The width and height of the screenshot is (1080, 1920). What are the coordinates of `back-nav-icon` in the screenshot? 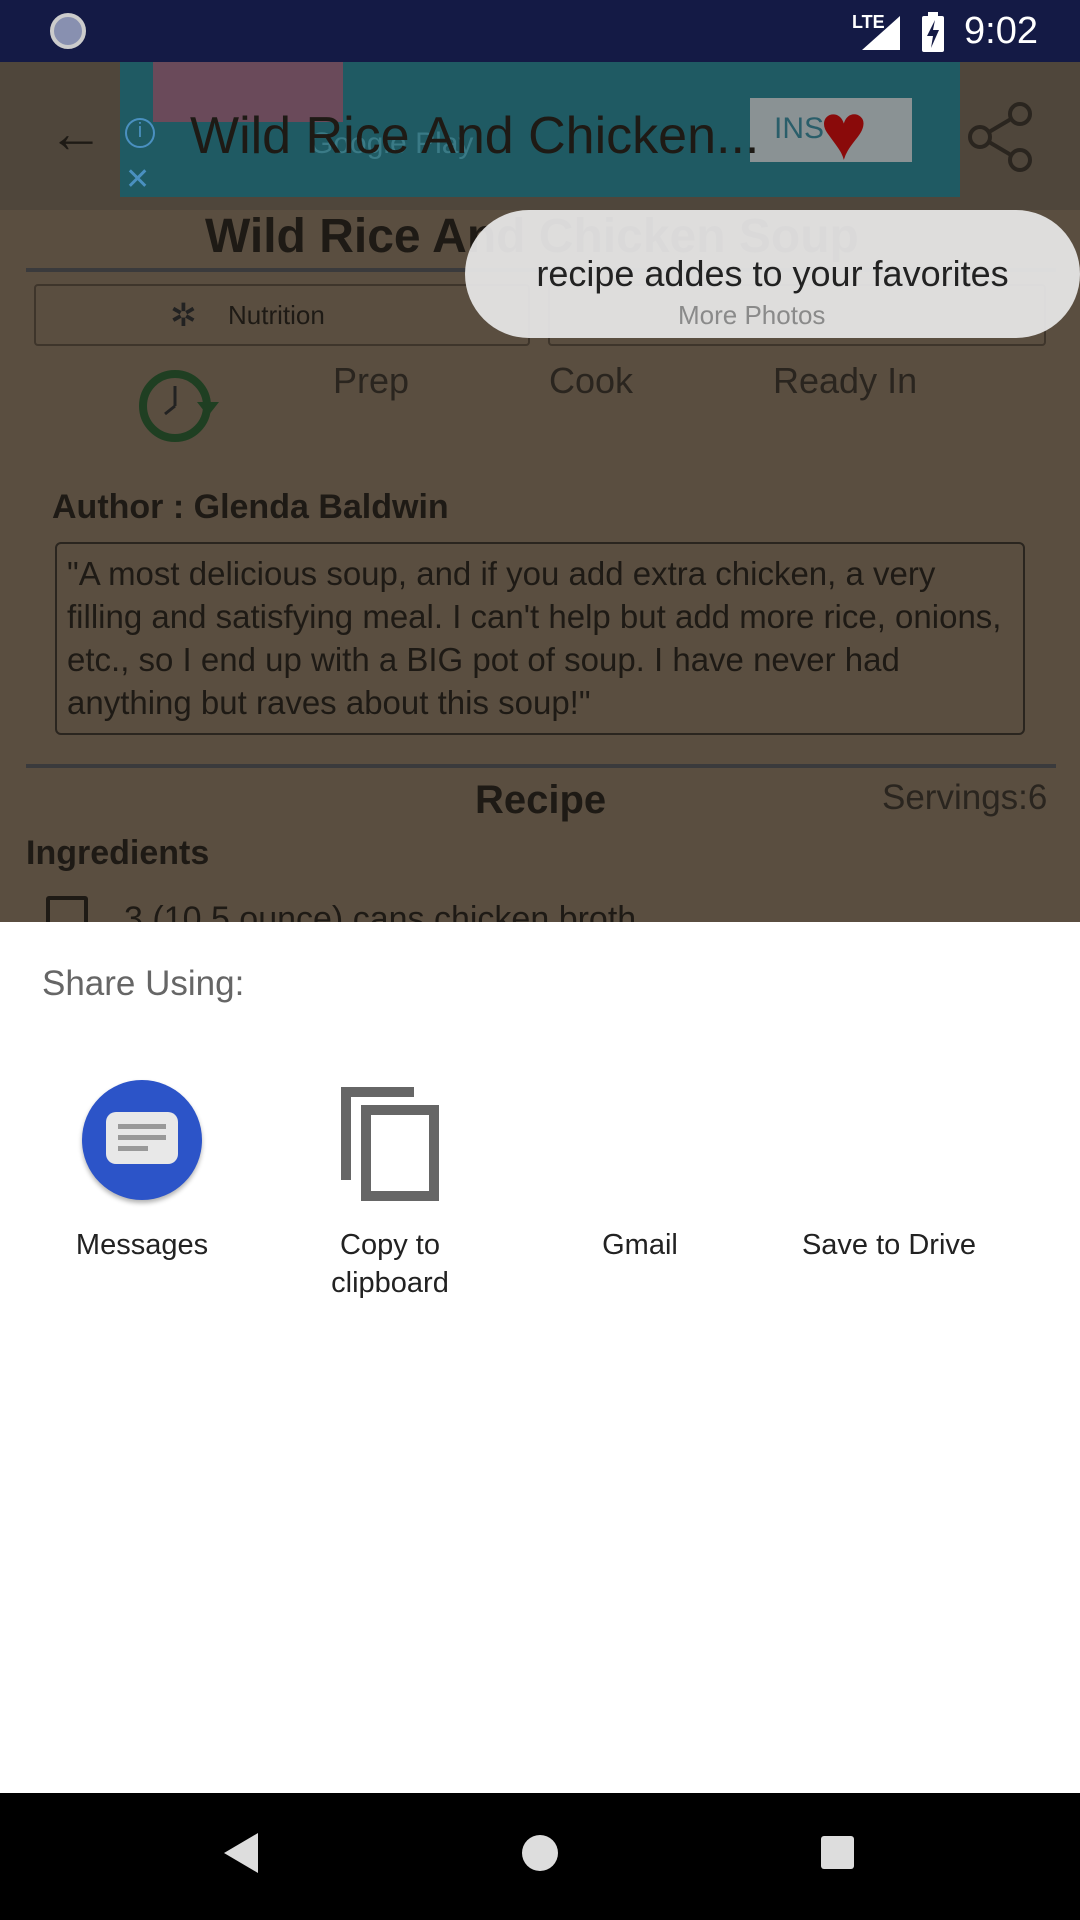 It's located at (241, 1853).